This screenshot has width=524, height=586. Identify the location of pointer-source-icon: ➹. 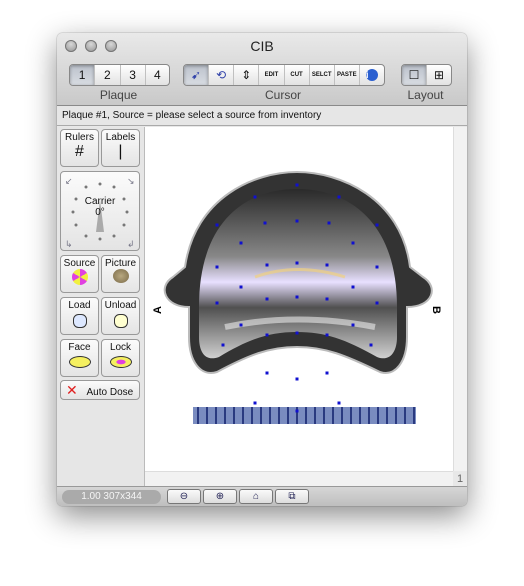
(197, 75).